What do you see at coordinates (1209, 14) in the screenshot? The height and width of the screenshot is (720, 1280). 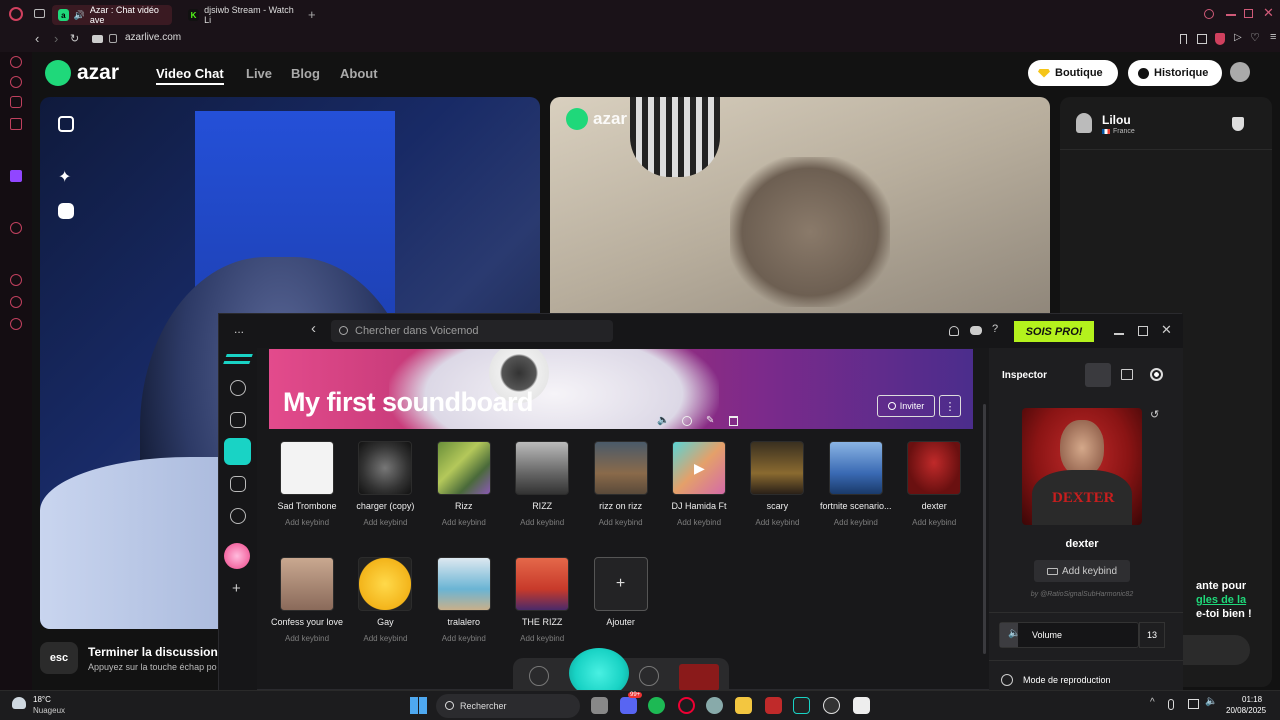 I see `search-icon` at bounding box center [1209, 14].